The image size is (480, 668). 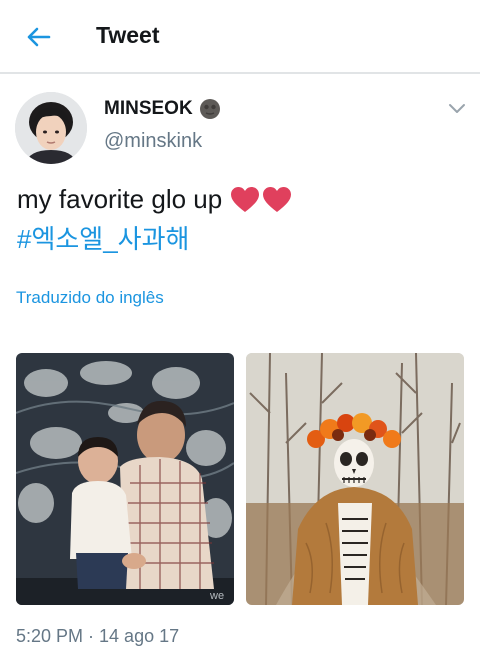 I want to click on translate-link: Traduzido do inglês, so click(x=90, y=298).